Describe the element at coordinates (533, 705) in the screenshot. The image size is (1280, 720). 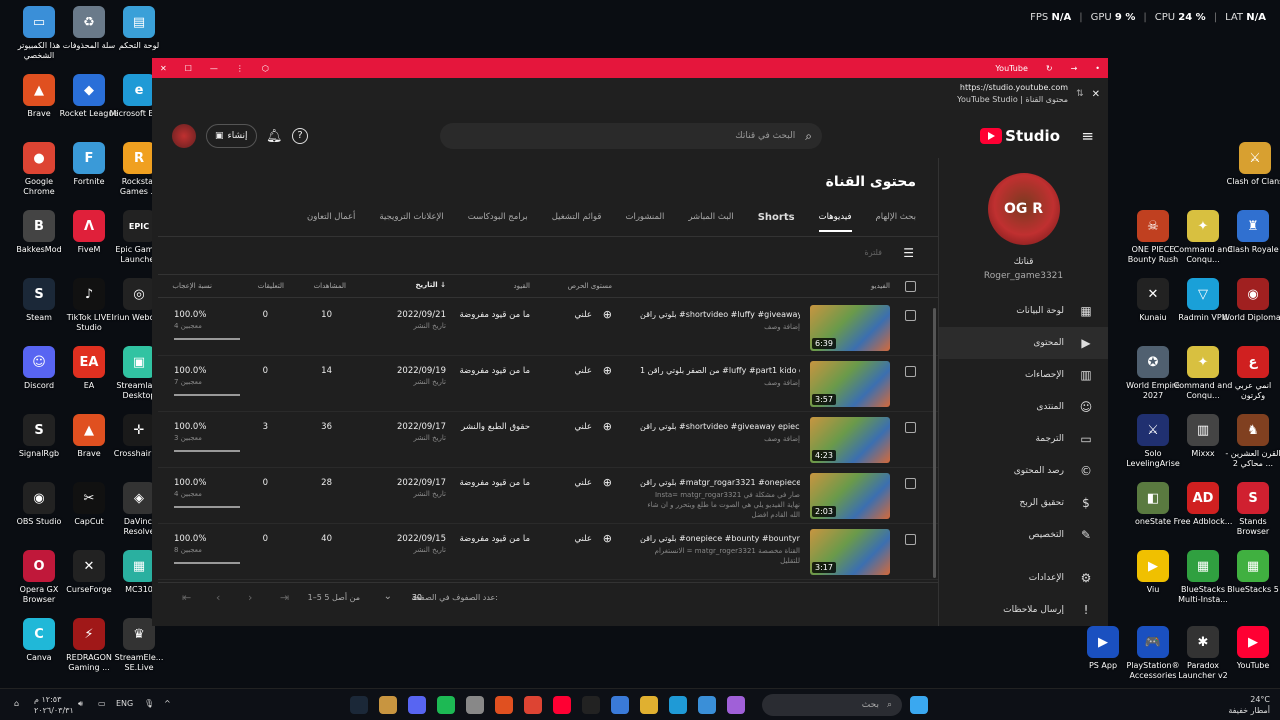
I see `chrome-icon` at that location.